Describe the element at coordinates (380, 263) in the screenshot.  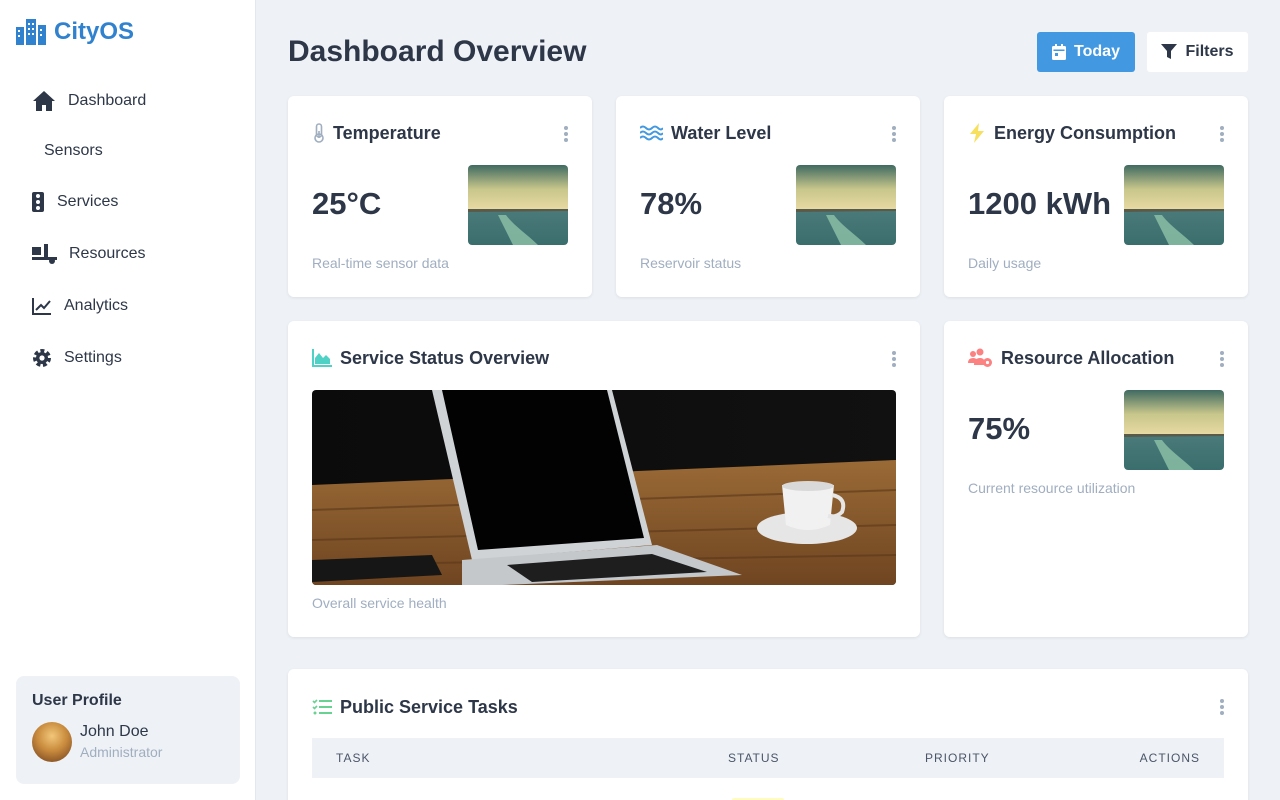
I see `temperature-caption: Real-time sensor data` at that location.